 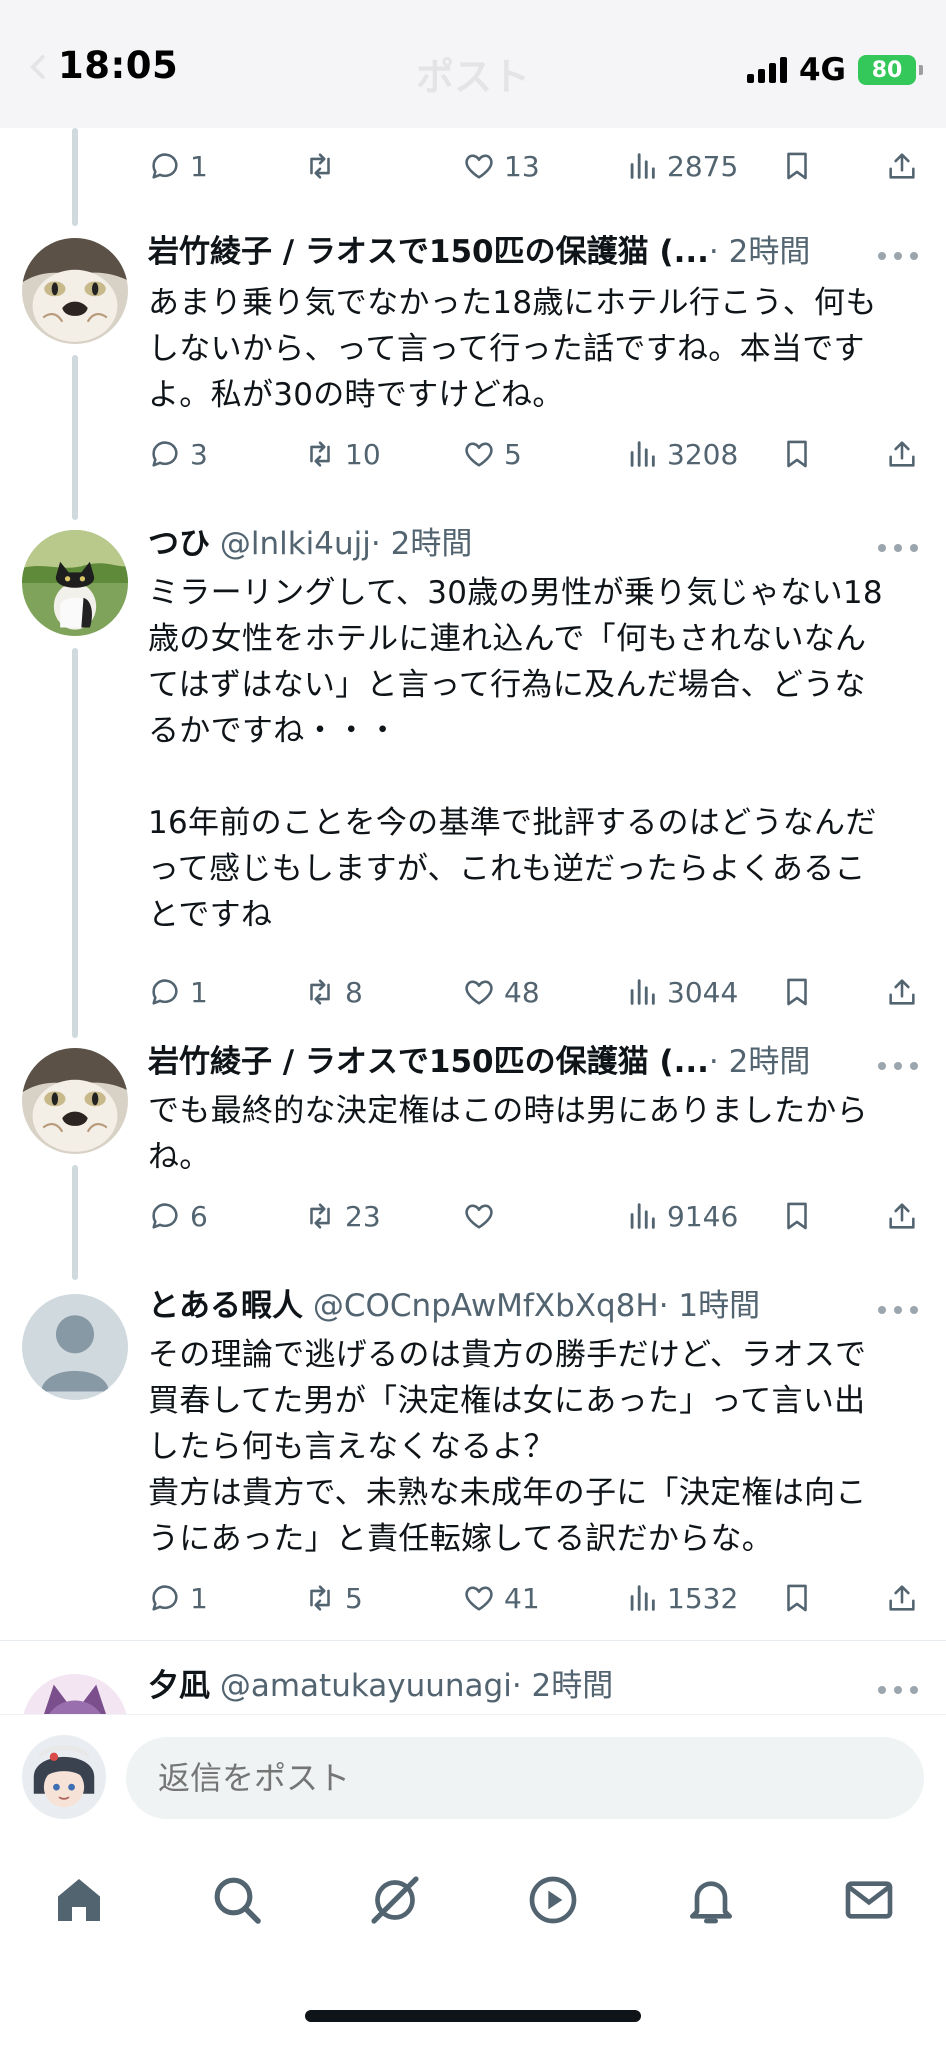 I want to click on post-header: 岩竹綾子 / ラオスで150匹の保護猫 (...· 2時間, so click(x=479, y=1062).